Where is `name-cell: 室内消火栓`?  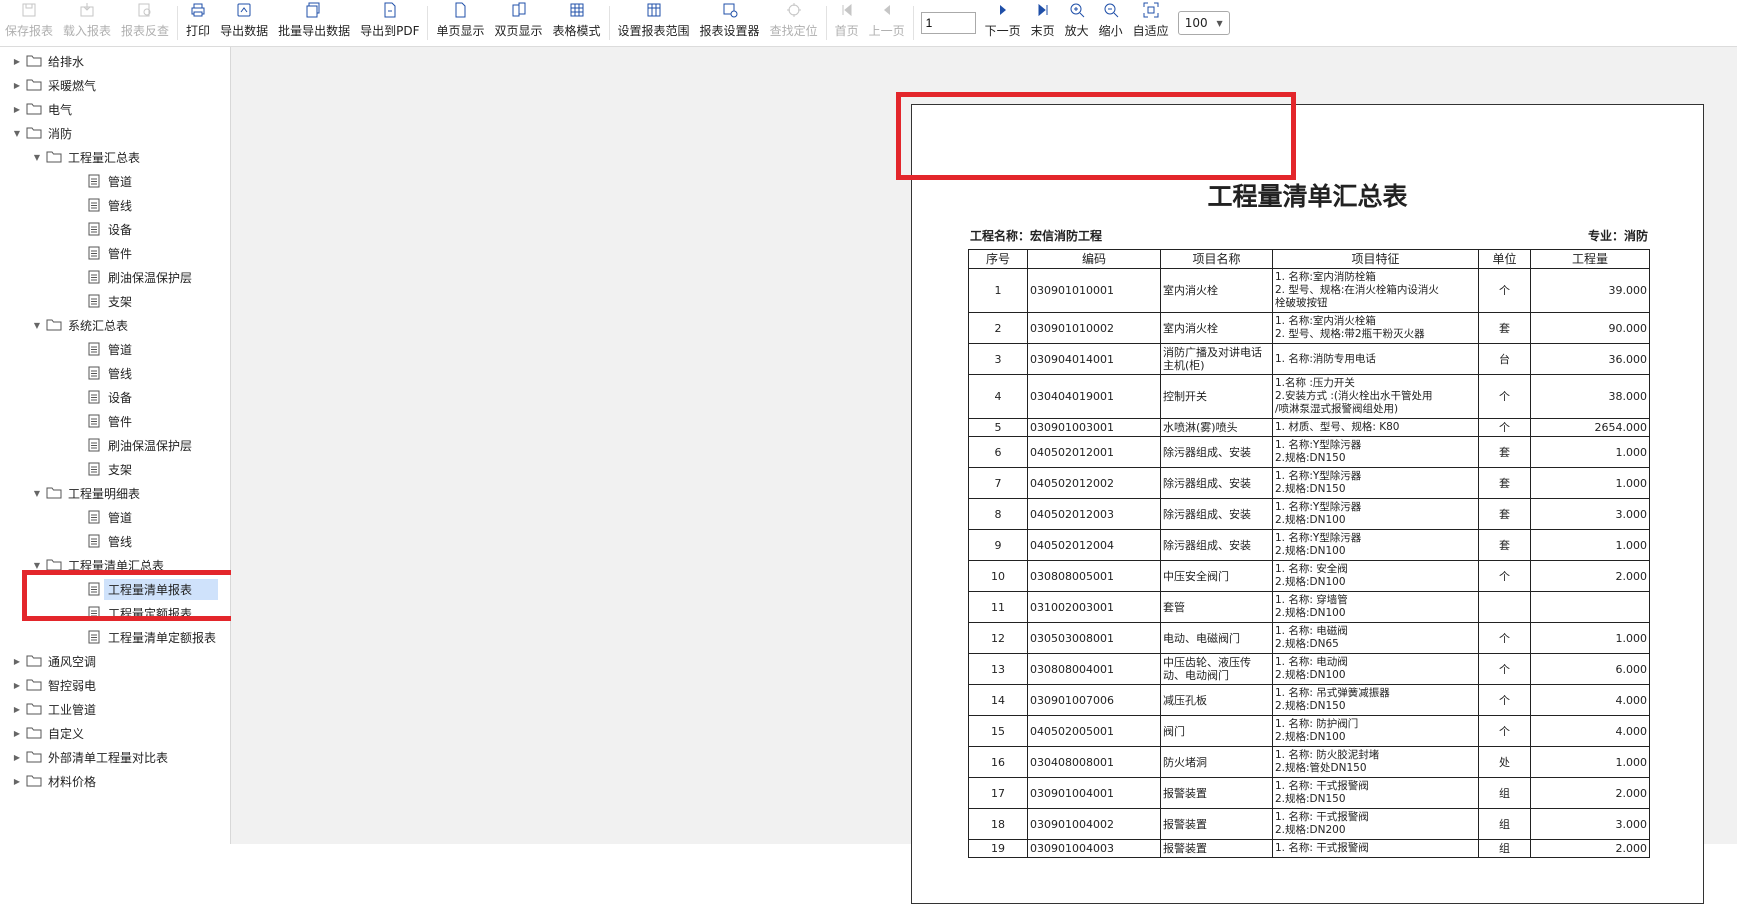
name-cell: 室内消火栓 is located at coordinates (1216, 290).